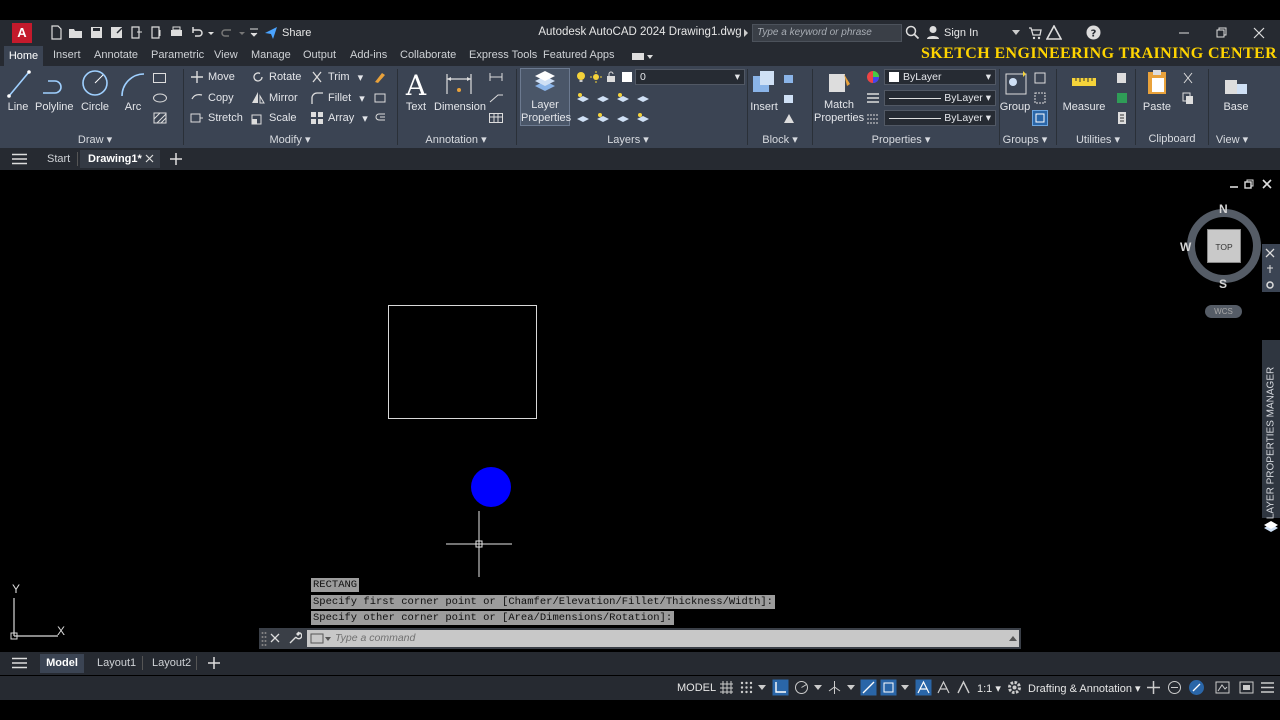 Image resolution: width=1280 pixels, height=720 pixels. What do you see at coordinates (254, 32) in the screenshot?
I see `quick-access-menu-icon` at bounding box center [254, 32].